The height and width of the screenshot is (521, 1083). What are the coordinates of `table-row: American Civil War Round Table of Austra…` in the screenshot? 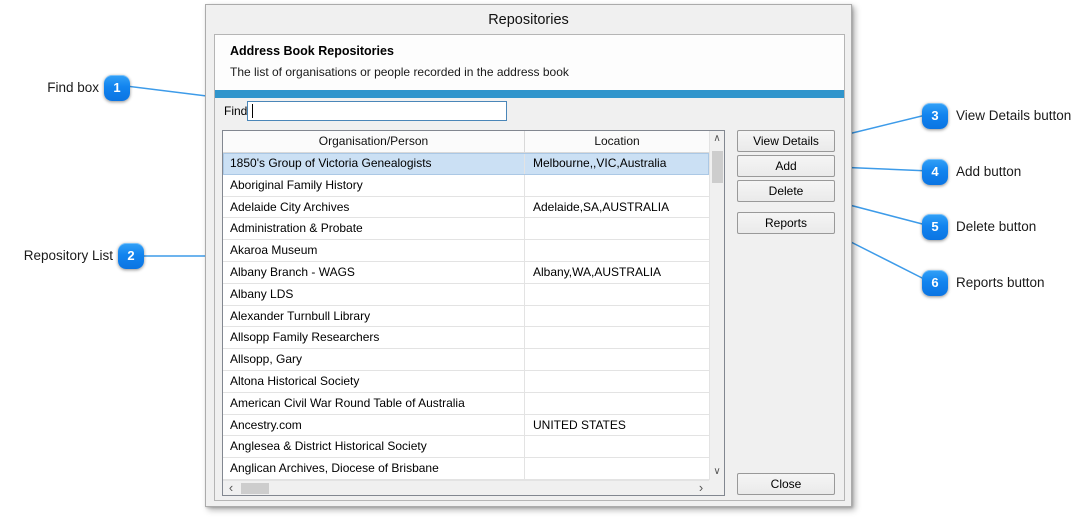 It's located at (466, 403).